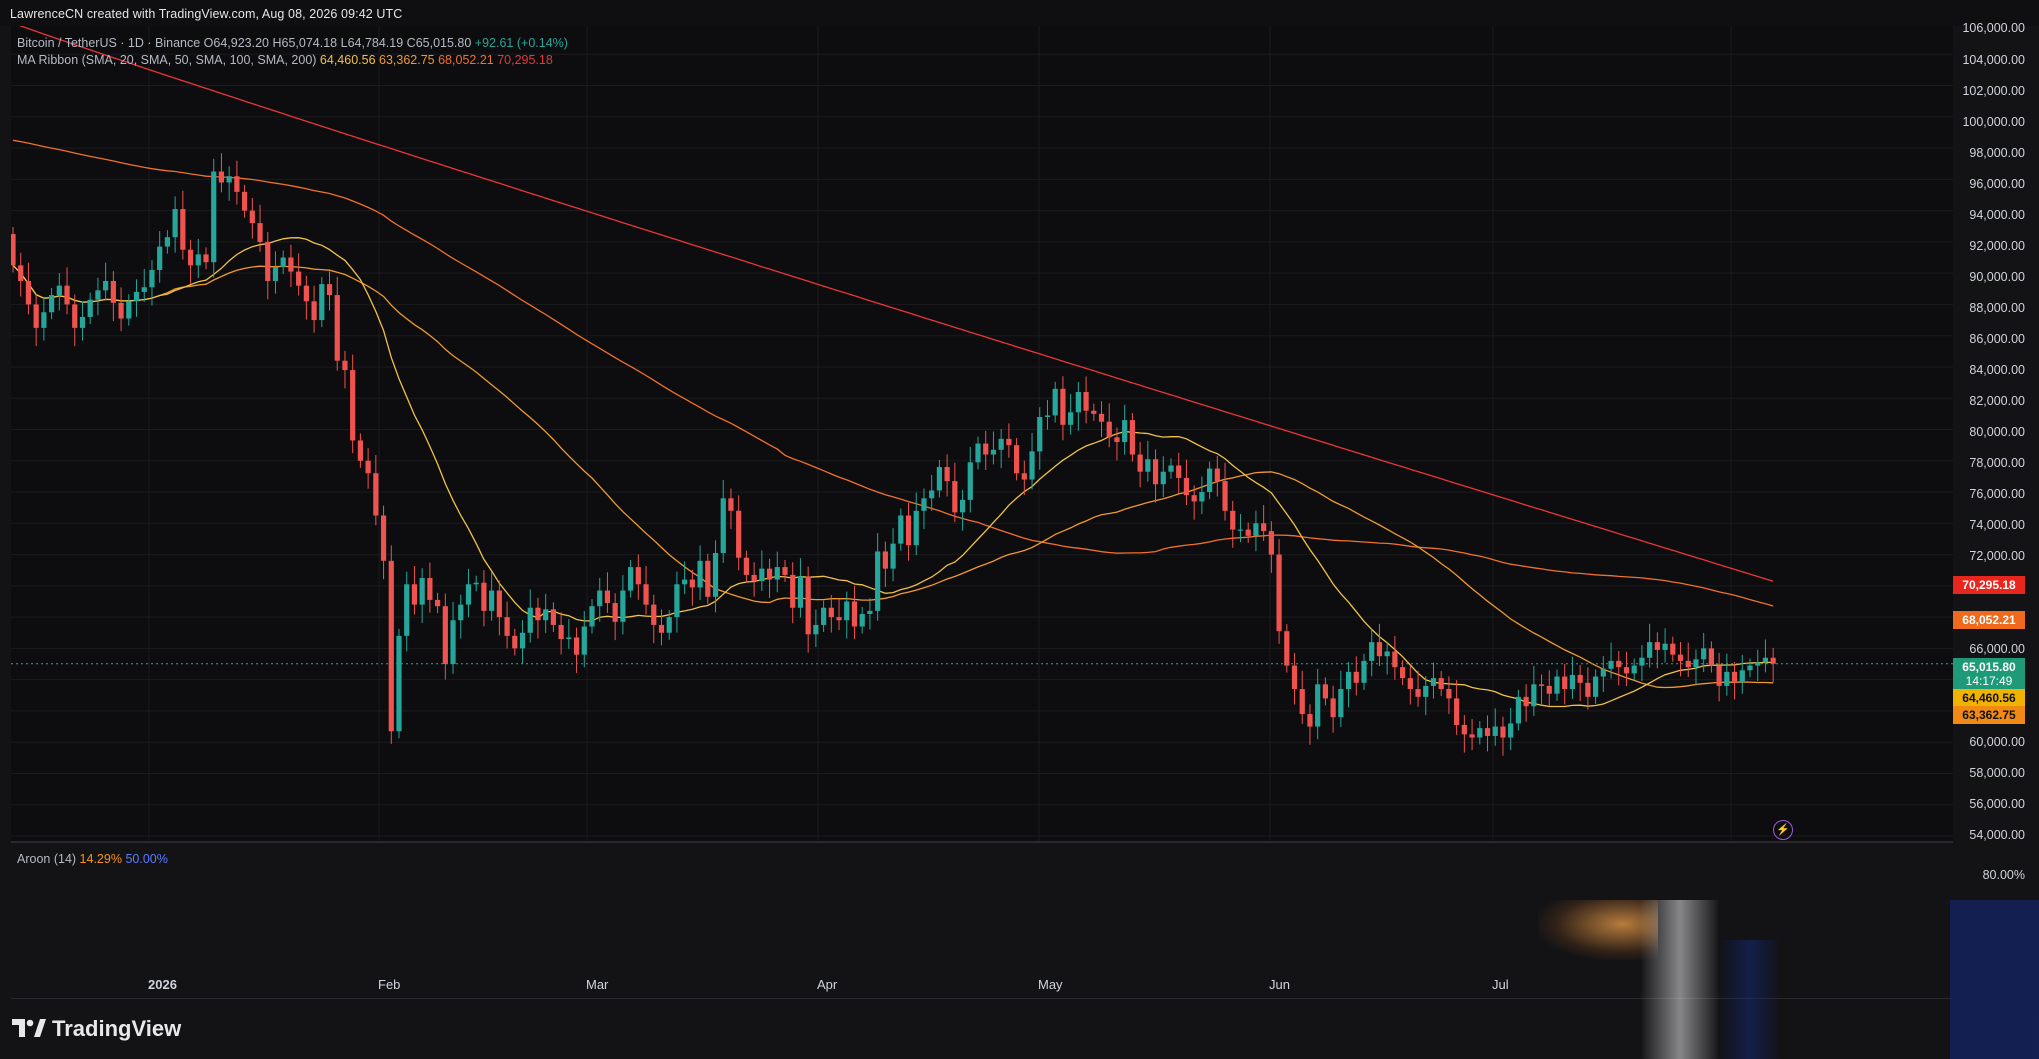  What do you see at coordinates (1783, 830) in the screenshot?
I see `lightning-icon: ⚡` at bounding box center [1783, 830].